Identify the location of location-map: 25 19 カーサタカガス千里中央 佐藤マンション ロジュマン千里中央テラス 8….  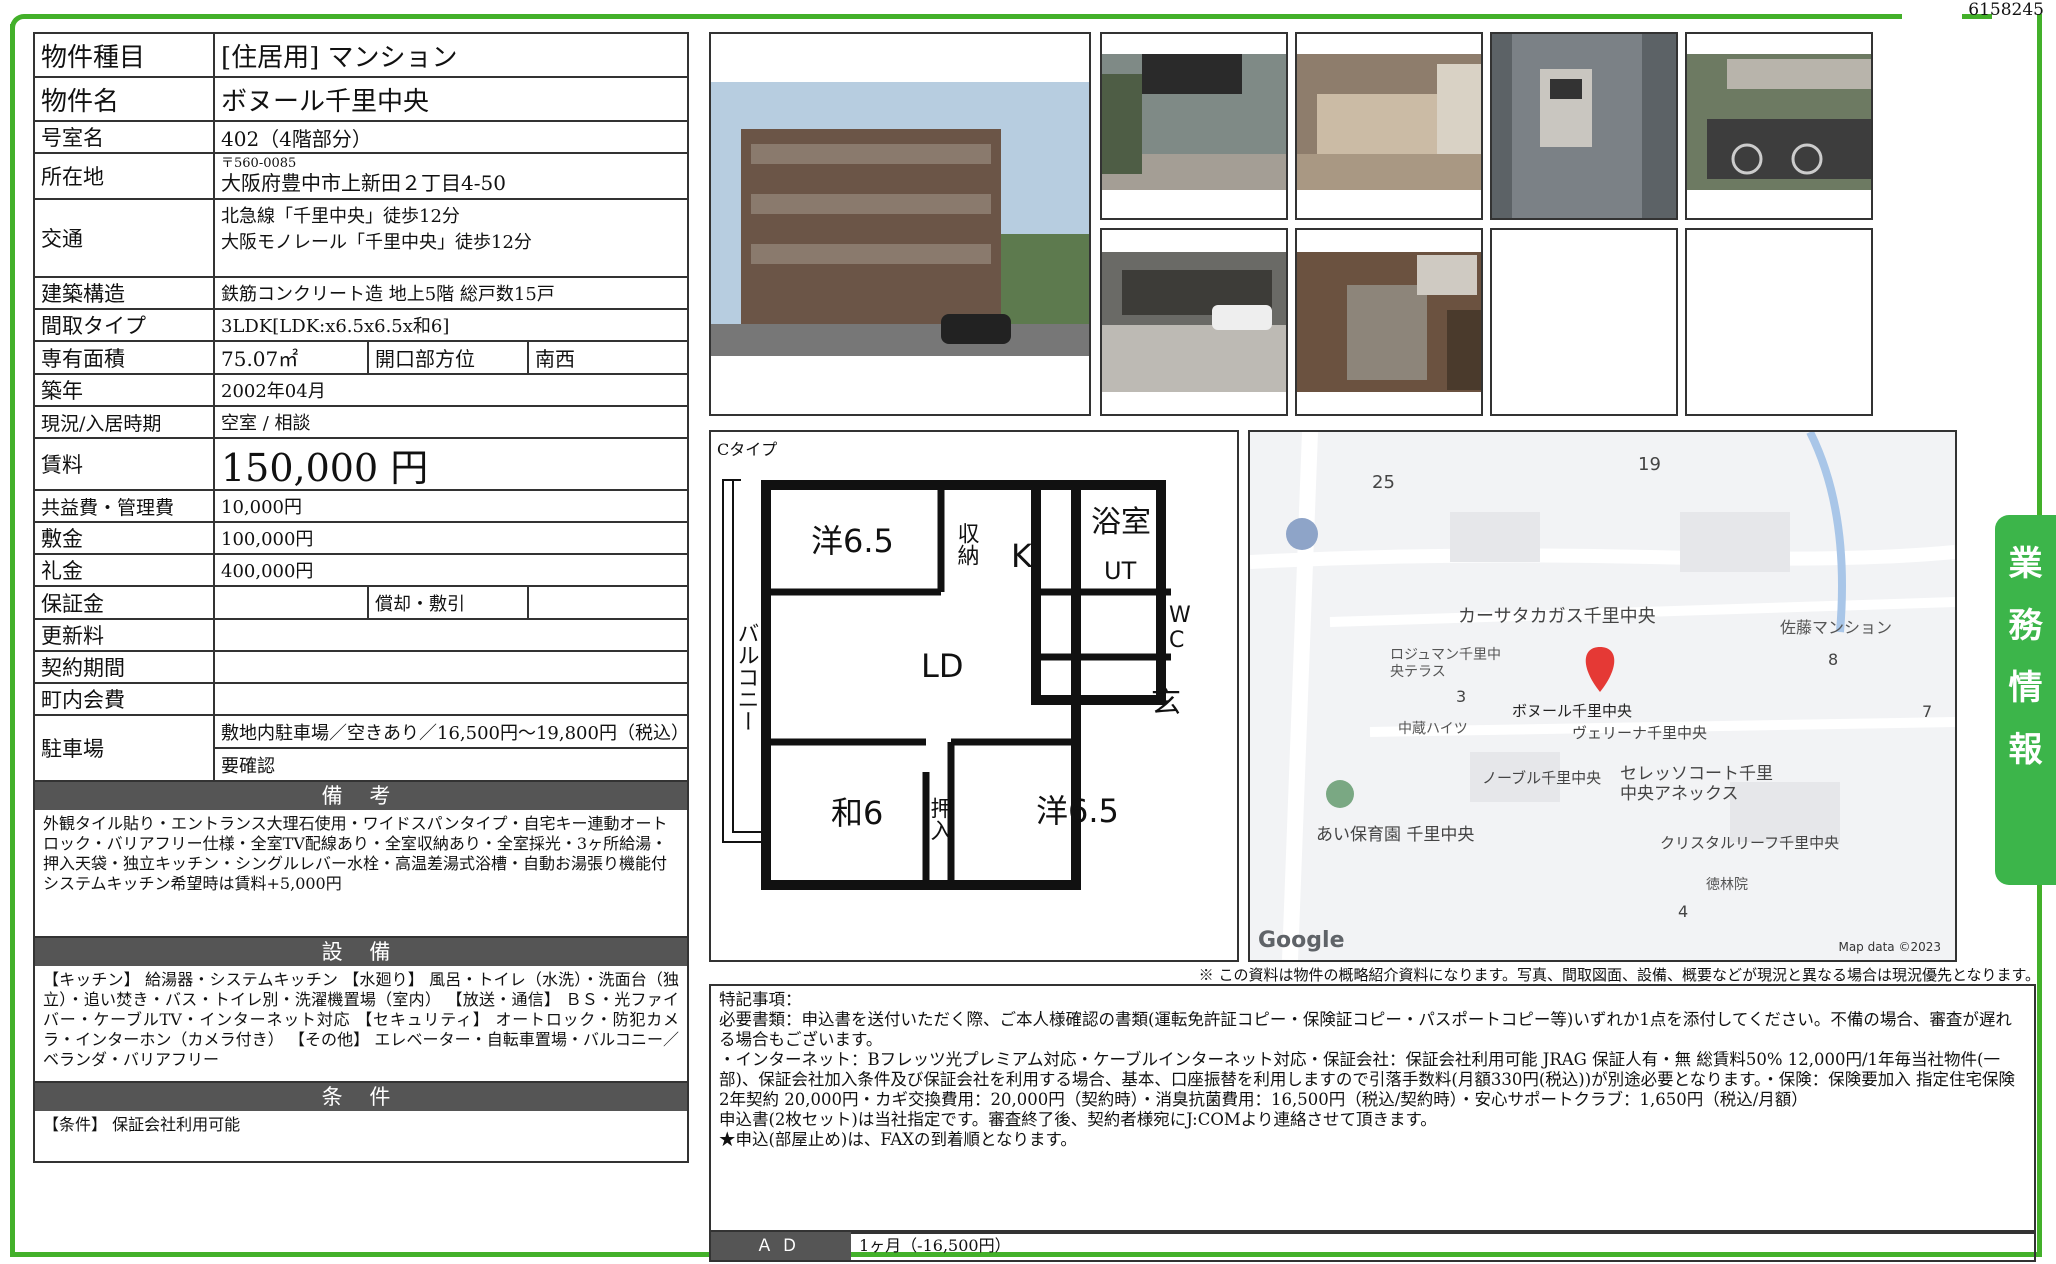
(1602, 696).